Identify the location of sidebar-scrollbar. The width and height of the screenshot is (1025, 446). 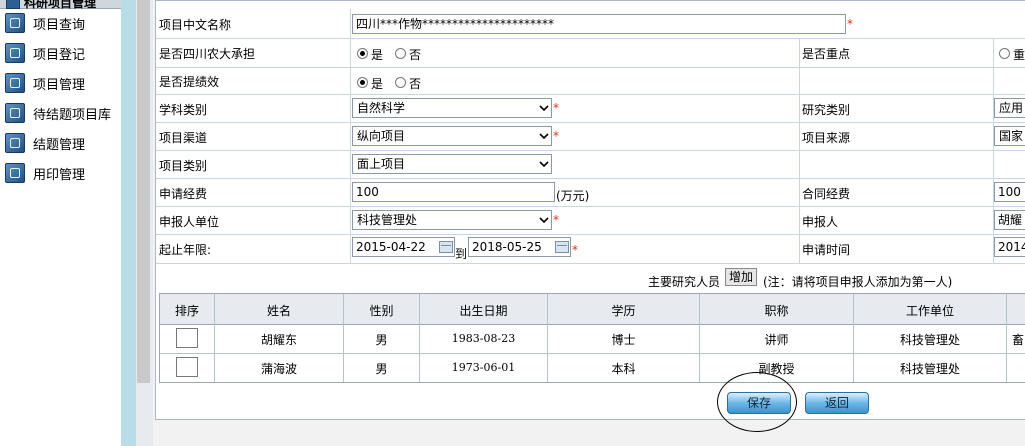
(144, 223).